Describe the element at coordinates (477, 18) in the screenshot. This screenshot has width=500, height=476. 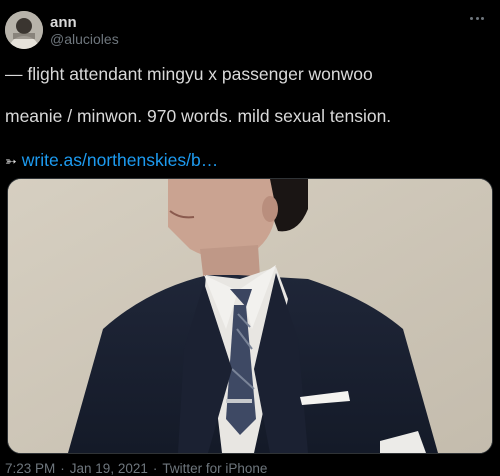
I see `more-options-icon` at that location.